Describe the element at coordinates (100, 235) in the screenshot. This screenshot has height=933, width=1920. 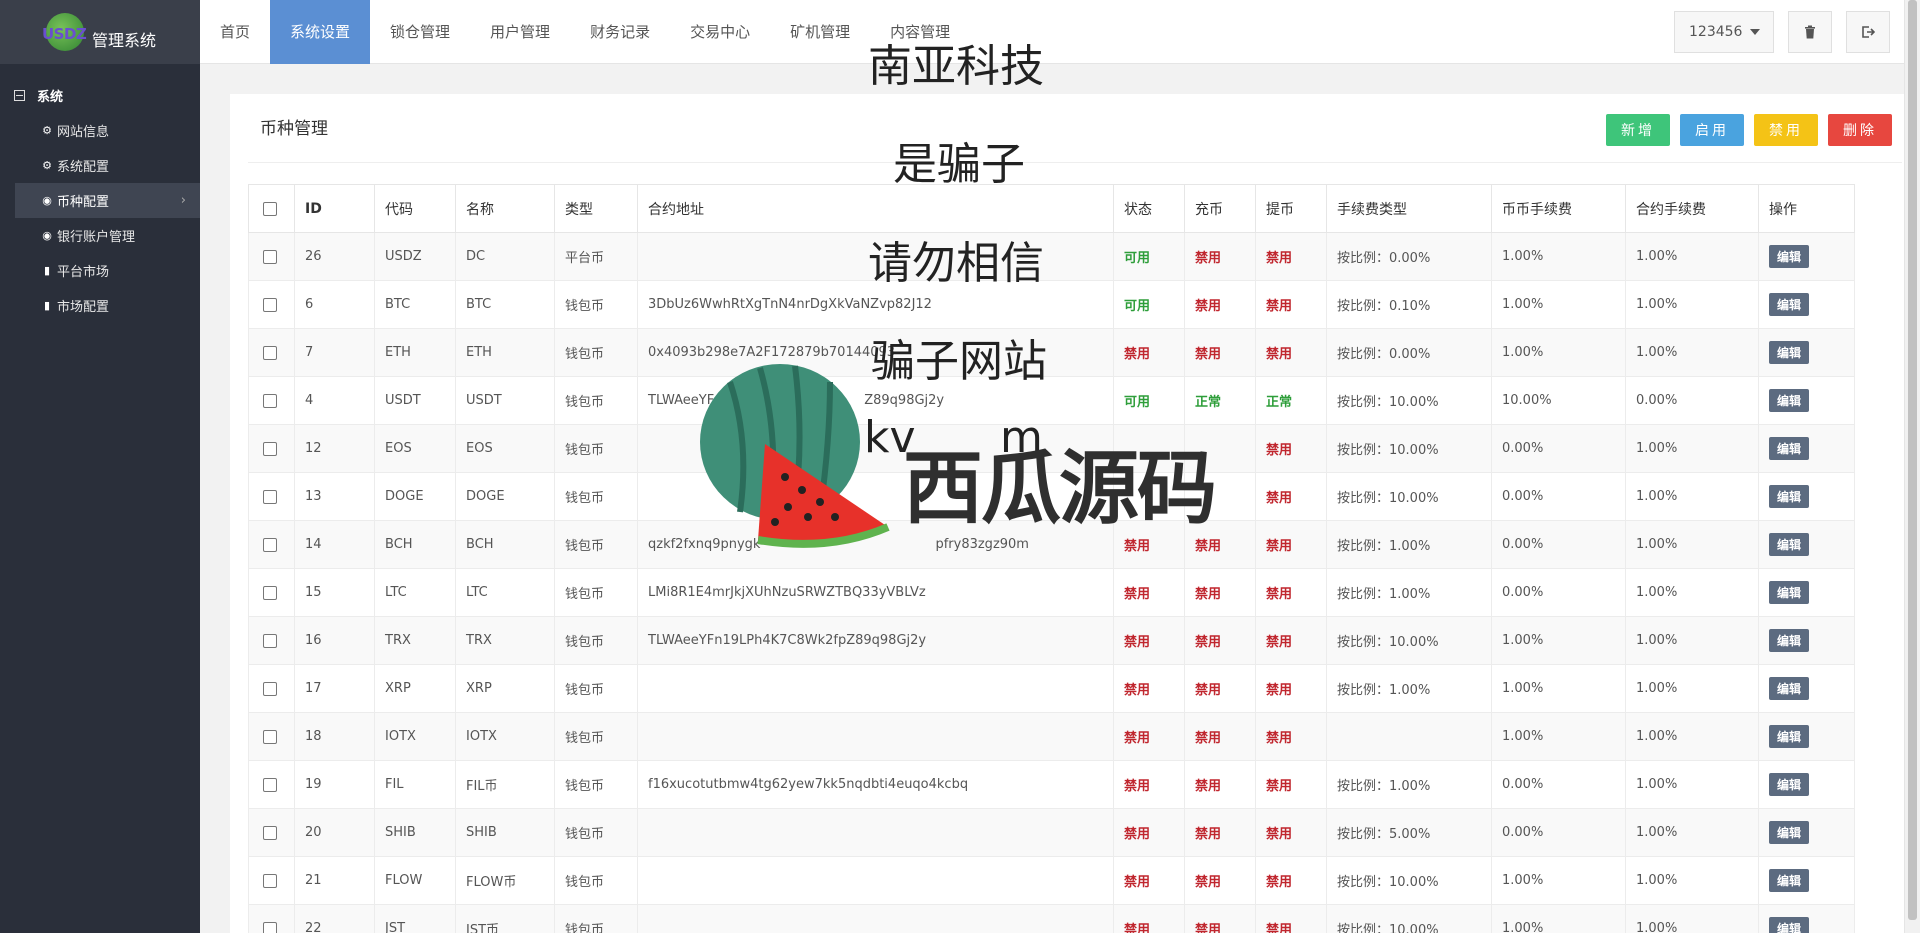
I see `sidebar-item-3: ◉ 银行账户管理` at that location.